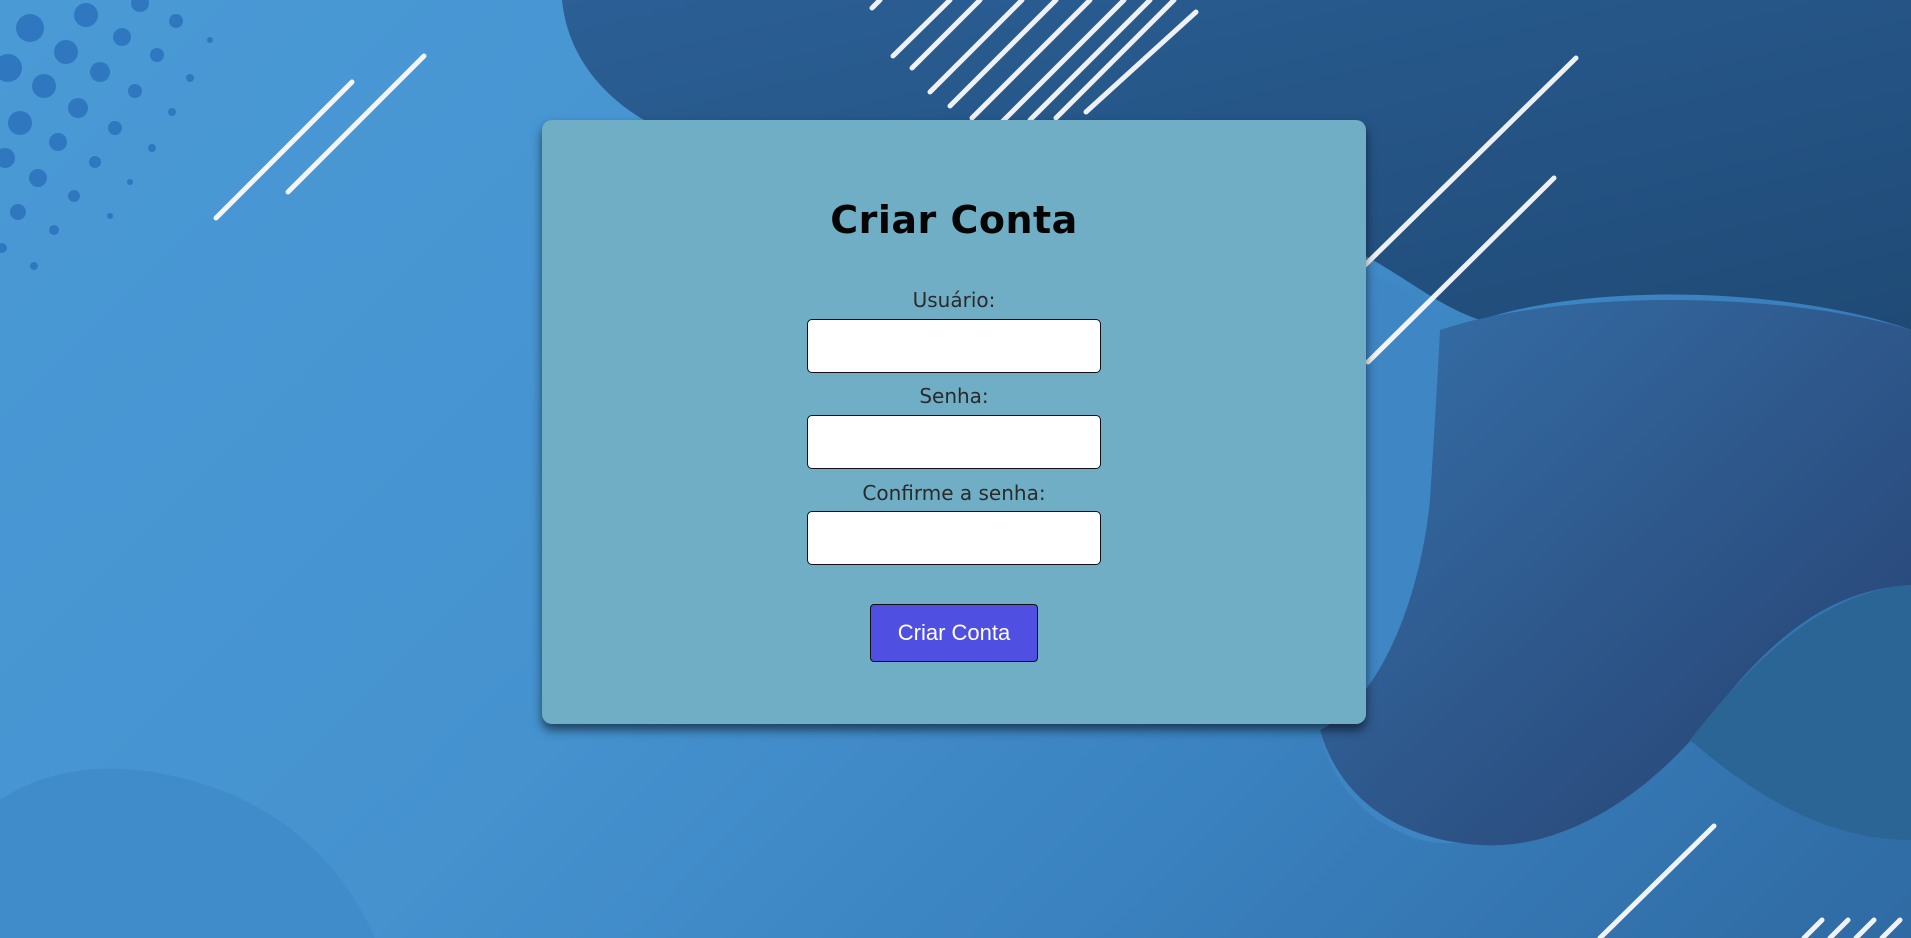 The width and height of the screenshot is (1911, 938). I want to click on form-title: Criar Conta, so click(954, 220).